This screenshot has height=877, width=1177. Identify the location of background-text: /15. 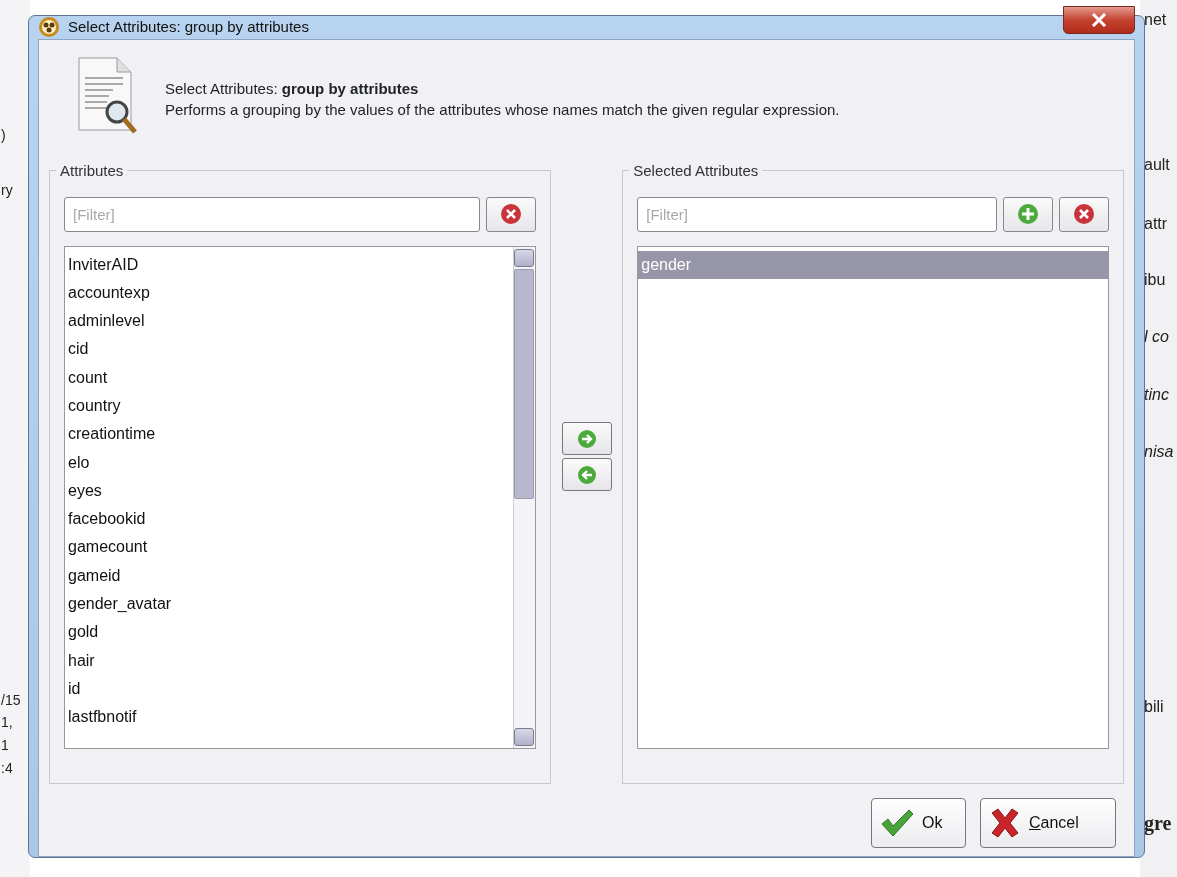
(11, 700).